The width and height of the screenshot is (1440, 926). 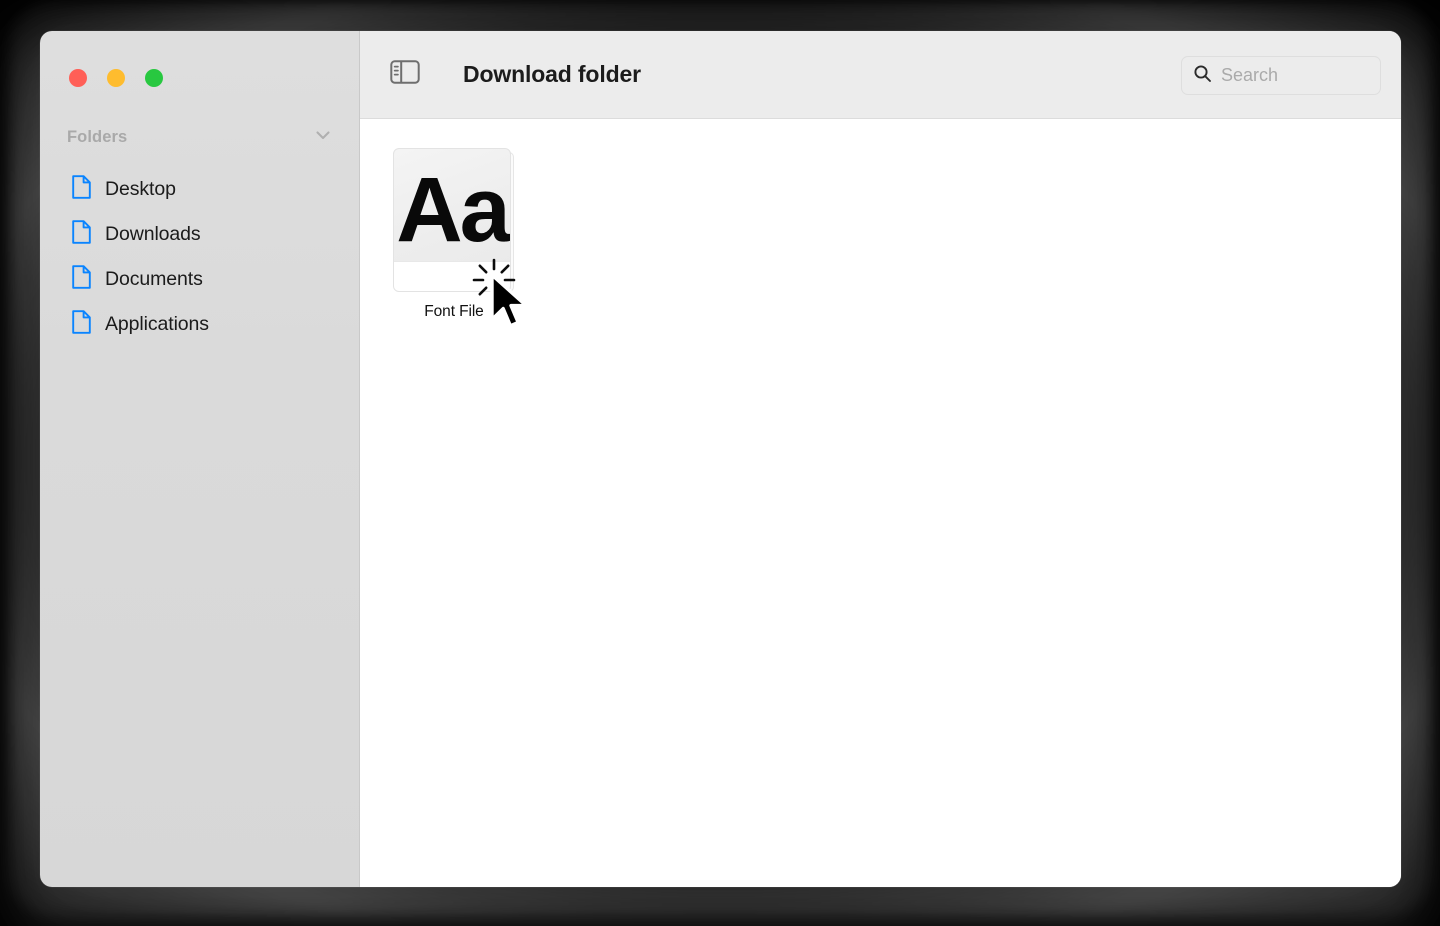 I want to click on font-file-icon-face: Aa, so click(x=452, y=220).